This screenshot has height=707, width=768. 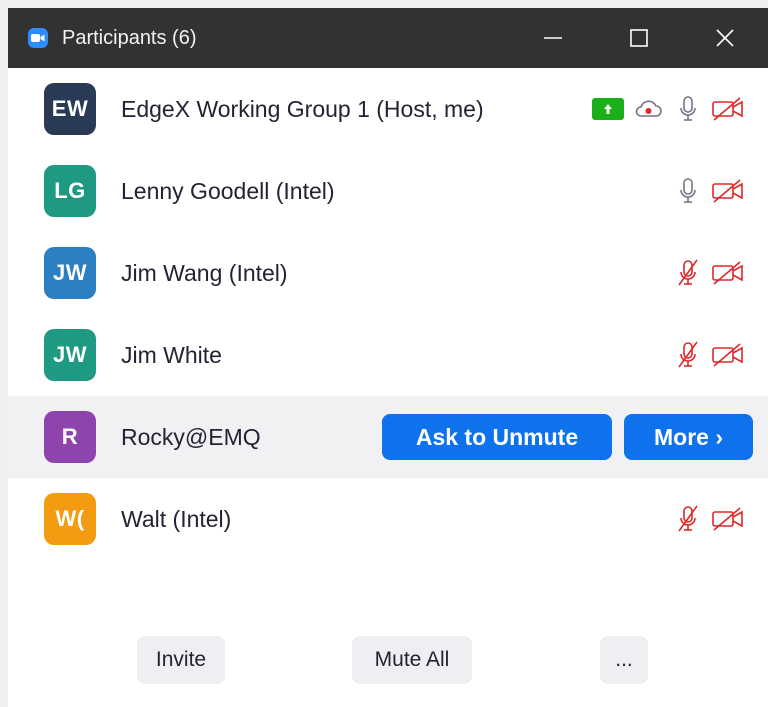 What do you see at coordinates (388, 191) in the screenshot?
I see `participant-row: LG Lenny Goodell (Intel)` at bounding box center [388, 191].